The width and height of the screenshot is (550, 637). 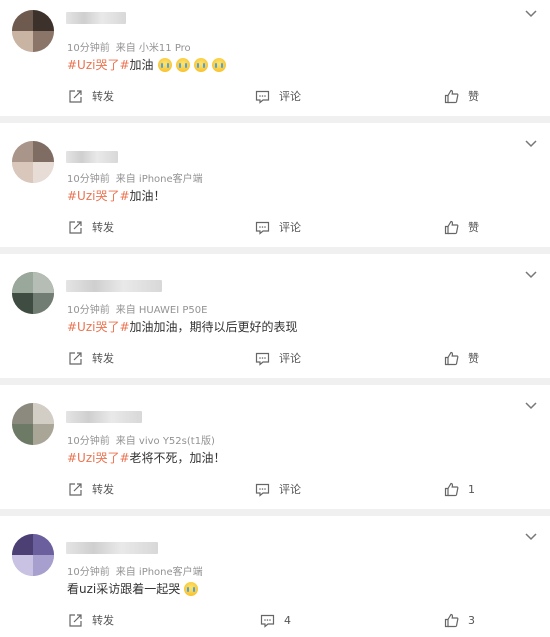 What do you see at coordinates (459, 489) in the screenshot?
I see `like-button: 1` at bounding box center [459, 489].